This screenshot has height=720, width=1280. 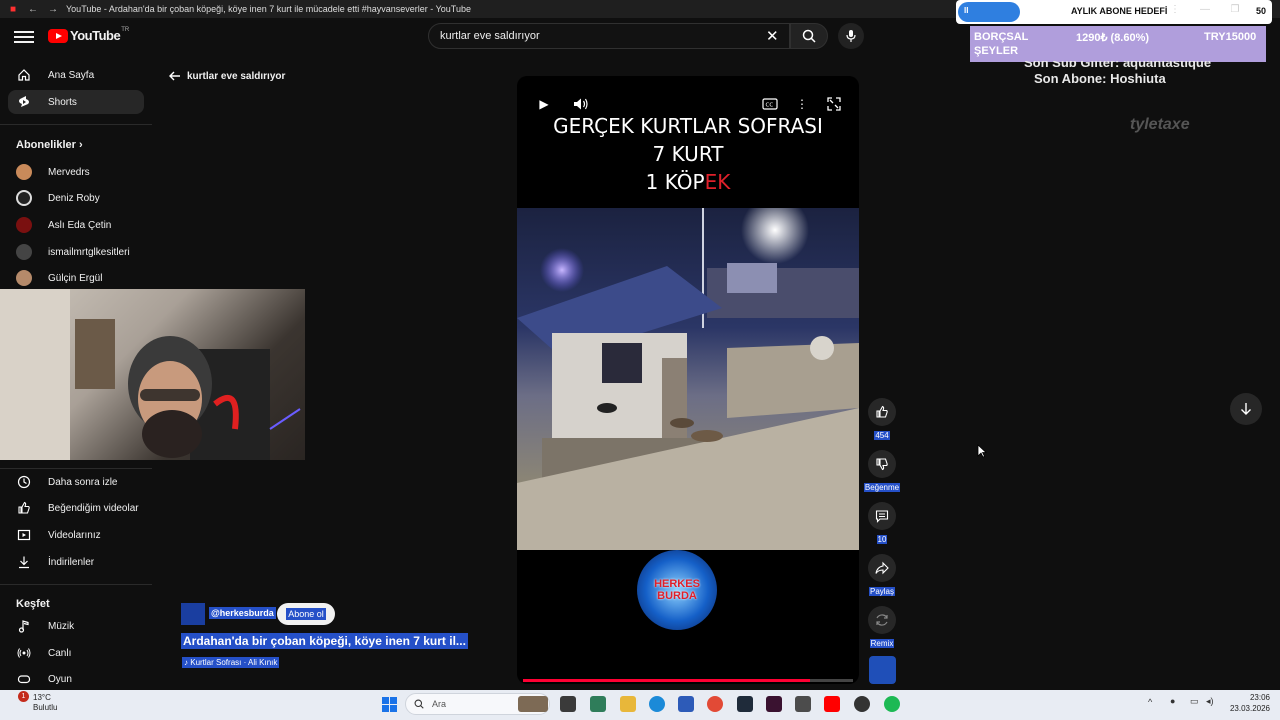 I want to click on youtube-app-icon, so click(x=832, y=704).